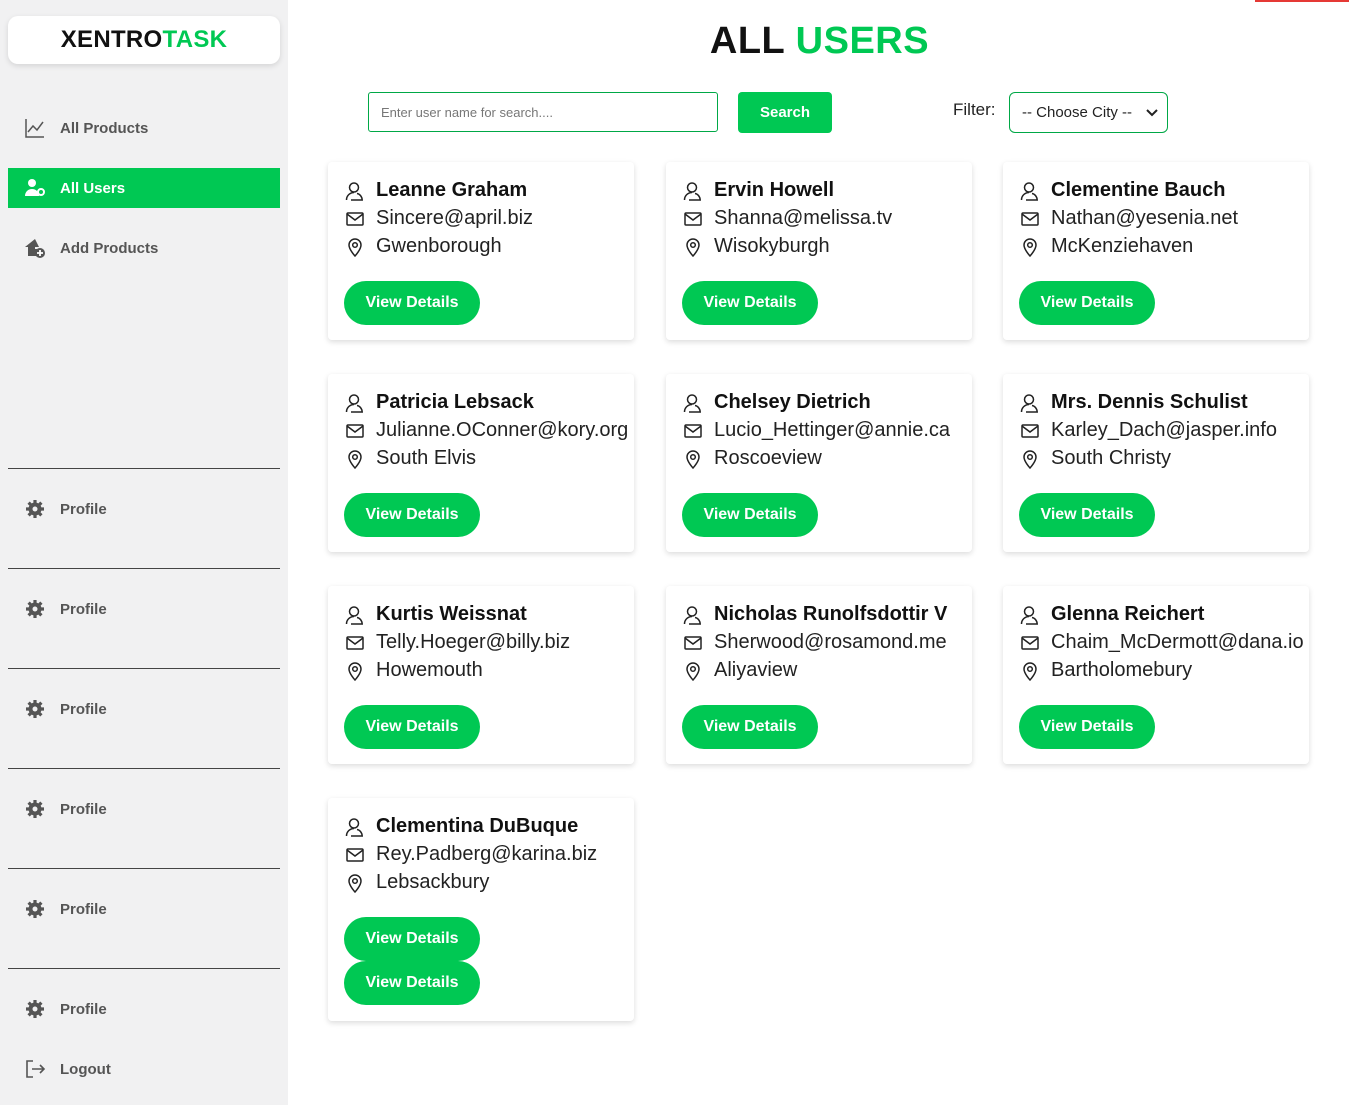 The image size is (1349, 1105). I want to click on brand-logo: XENTRO TASK, so click(144, 40).